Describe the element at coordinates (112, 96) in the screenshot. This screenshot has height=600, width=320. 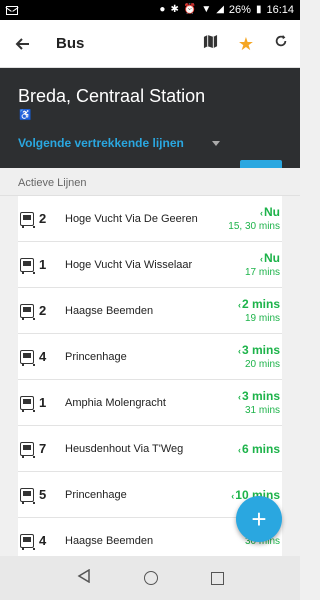
I see `station-name: Breda, Centraal Station` at that location.